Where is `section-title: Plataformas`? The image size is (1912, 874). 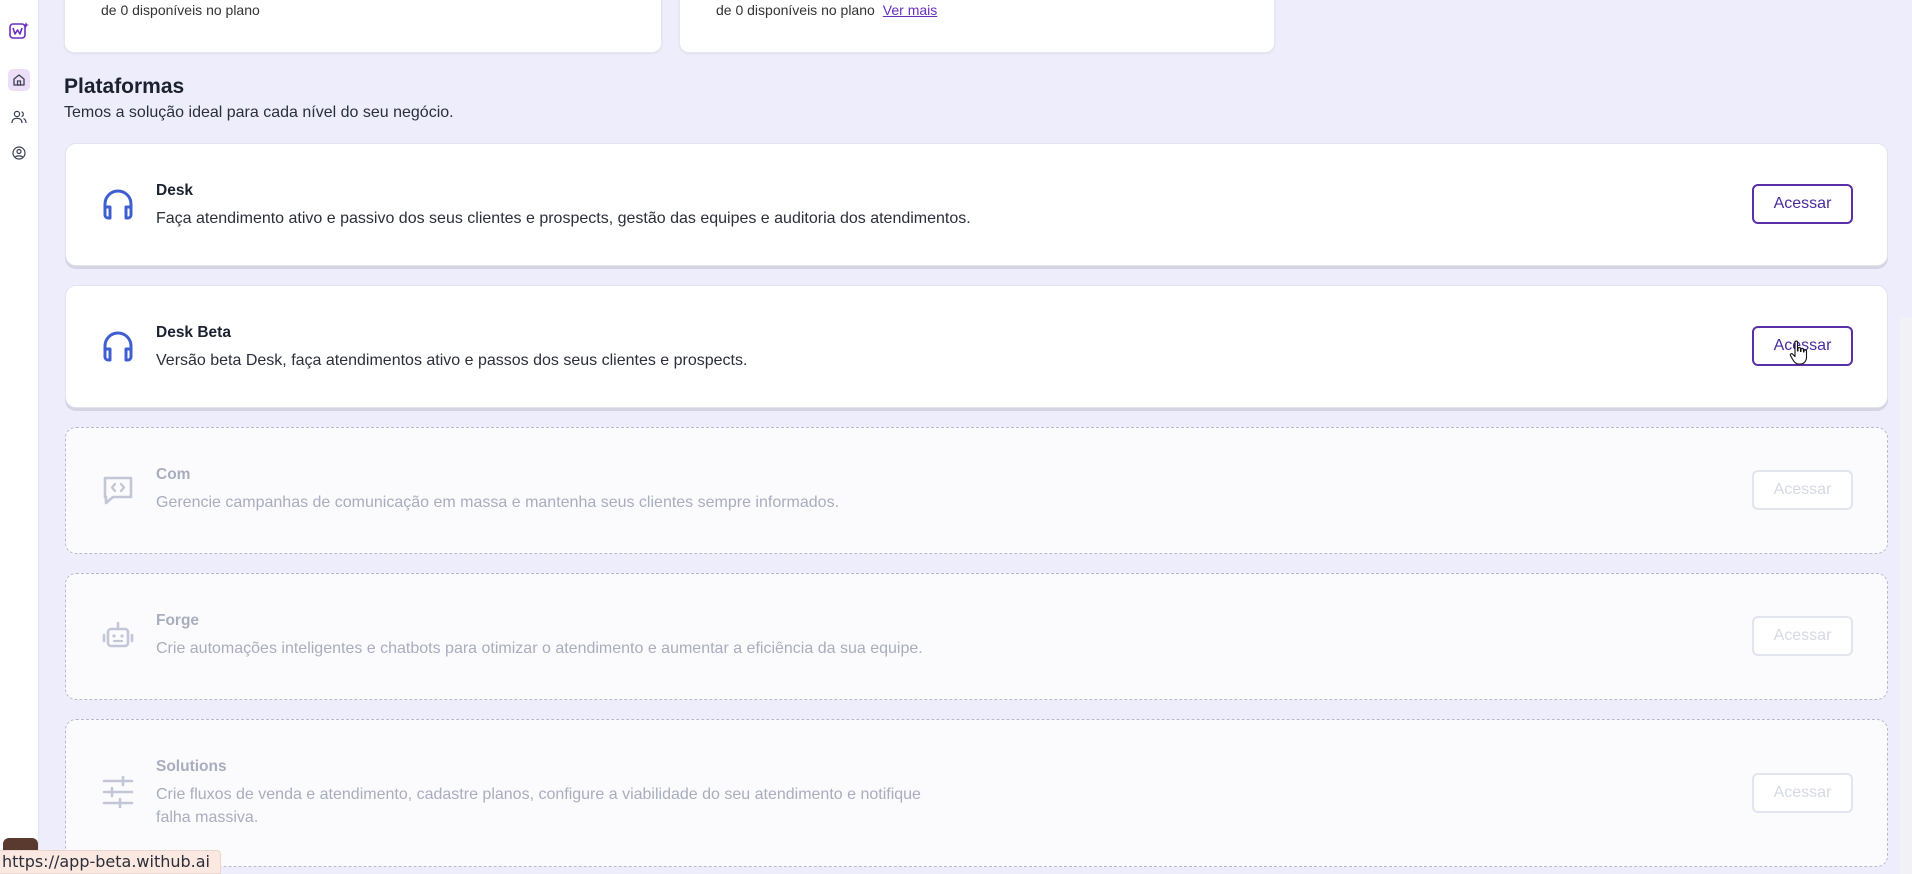
section-title: Plataformas is located at coordinates (124, 86).